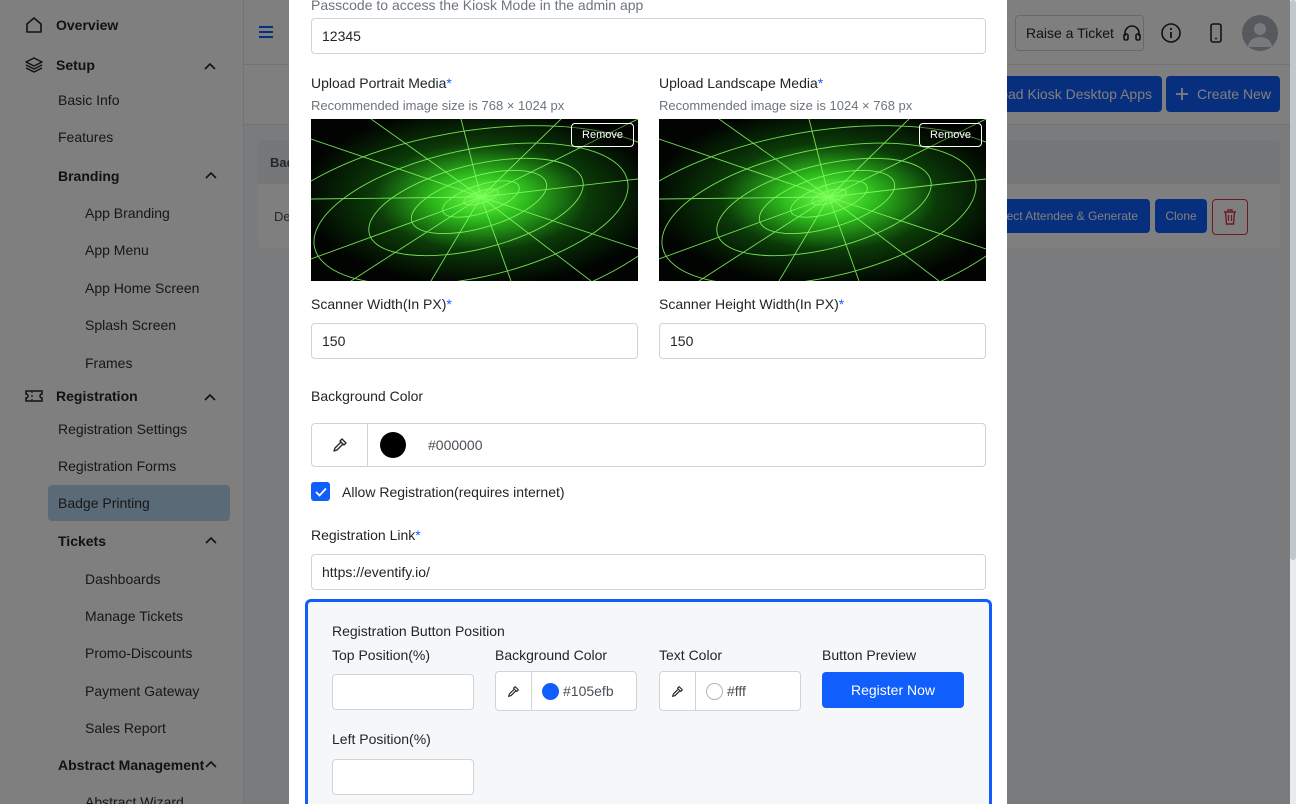 Image resolution: width=1296 pixels, height=804 pixels. What do you see at coordinates (455, 445) in the screenshot?
I see `background-color-value: #000000` at bounding box center [455, 445].